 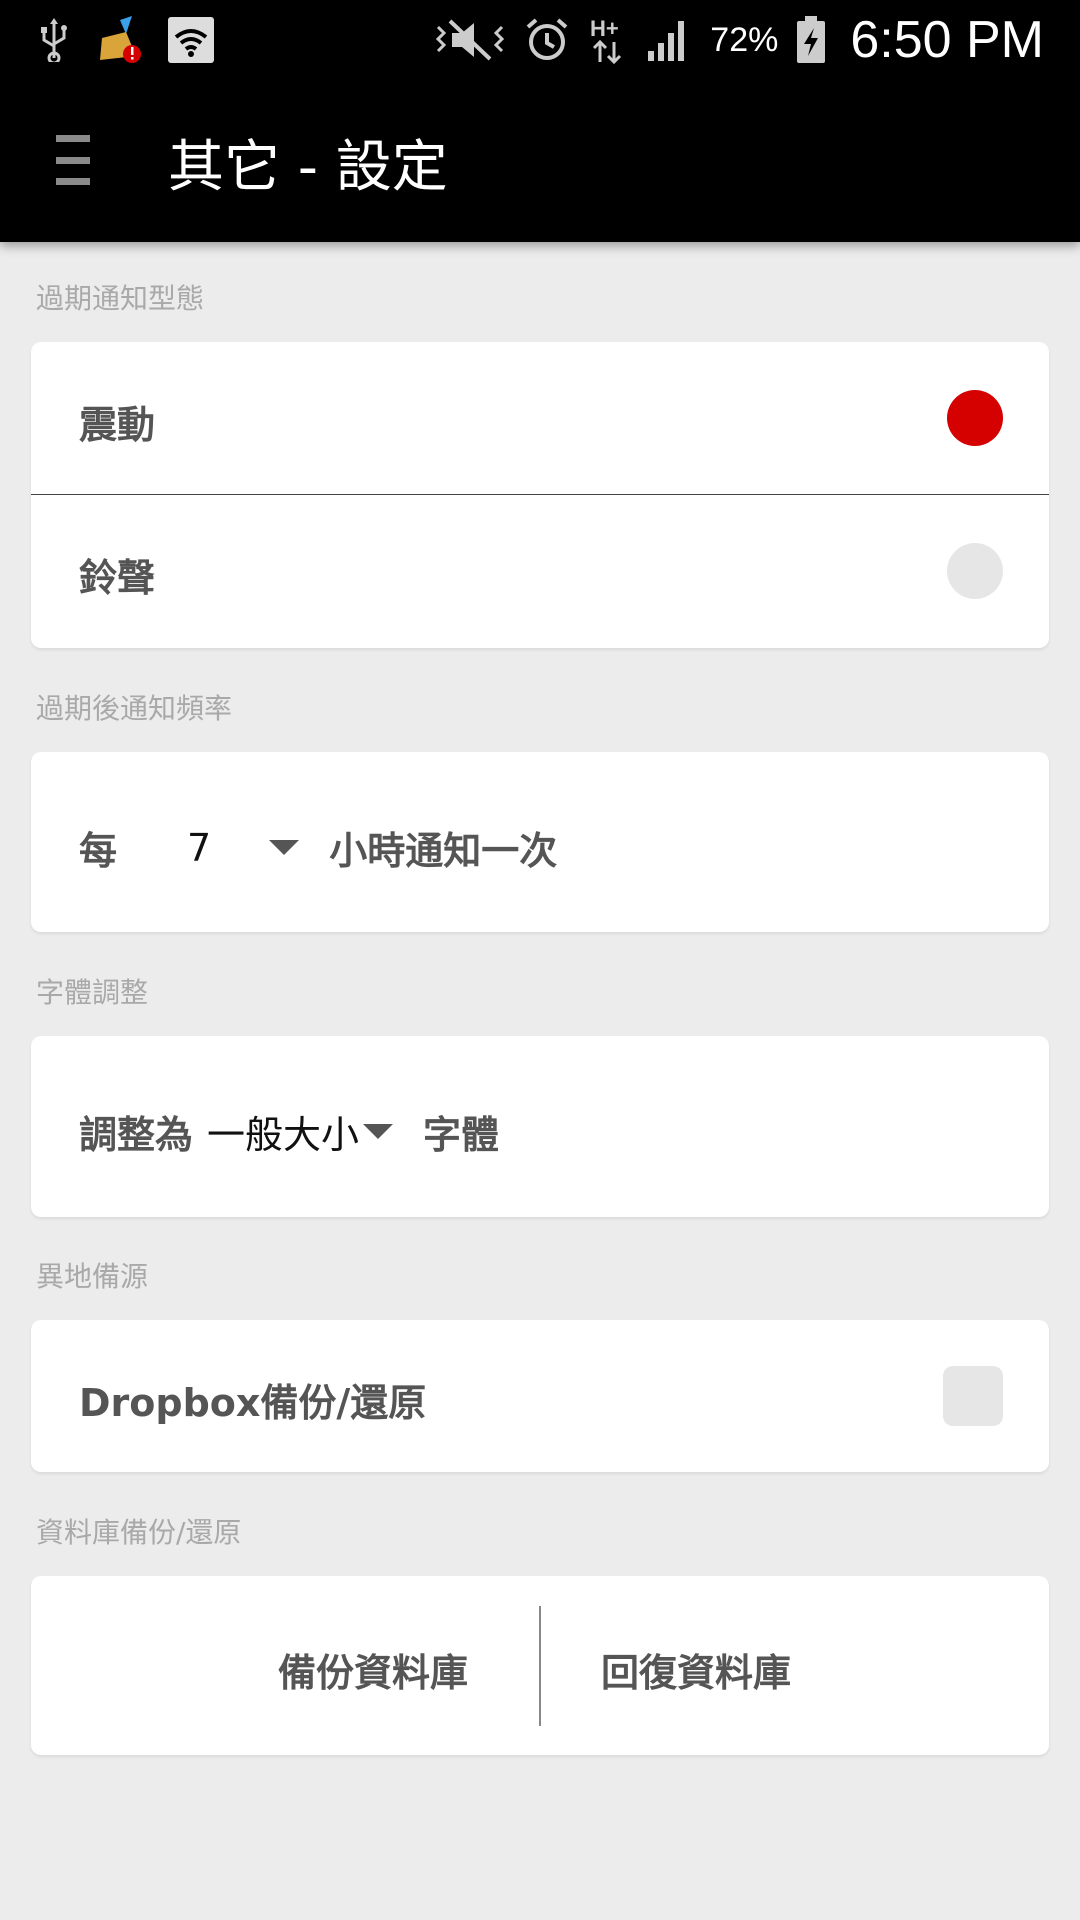 What do you see at coordinates (191, 40) in the screenshot?
I see `wifi-icon` at bounding box center [191, 40].